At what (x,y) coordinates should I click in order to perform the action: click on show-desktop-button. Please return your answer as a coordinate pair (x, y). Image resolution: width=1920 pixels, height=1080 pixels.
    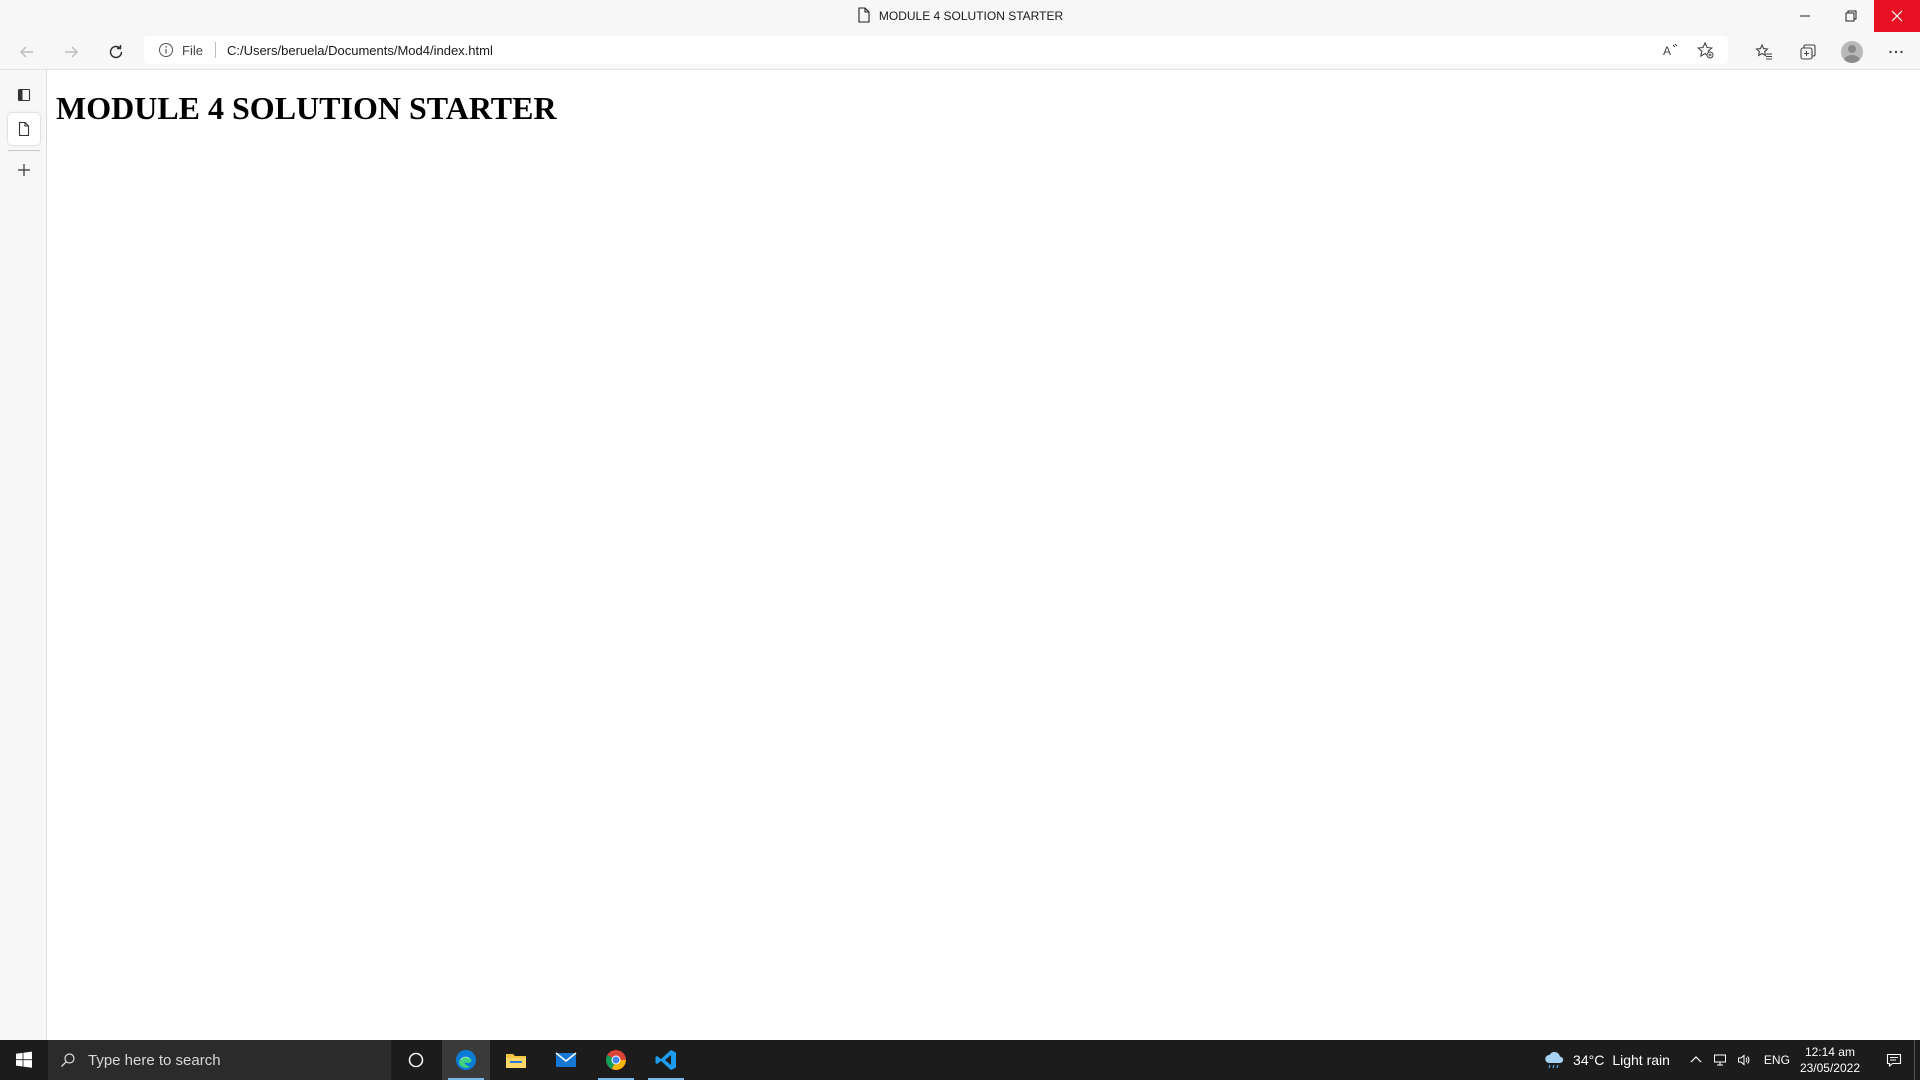
    Looking at the image, I should click on (1917, 1060).